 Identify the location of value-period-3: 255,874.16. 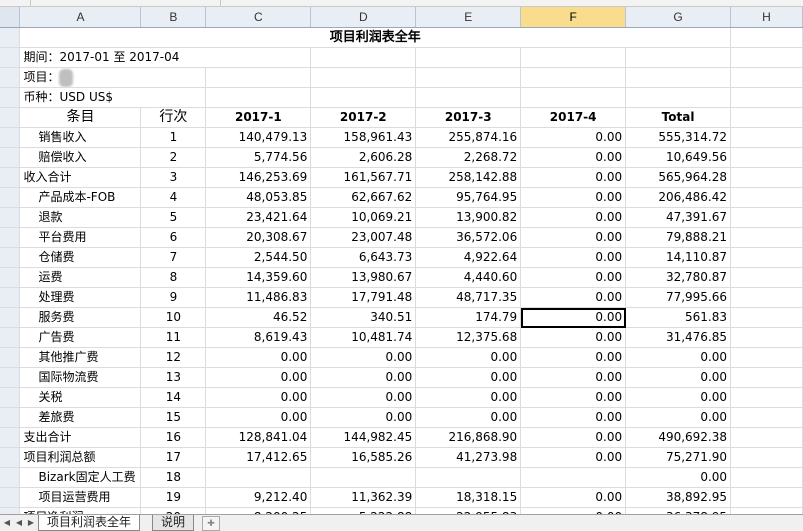
(468, 137).